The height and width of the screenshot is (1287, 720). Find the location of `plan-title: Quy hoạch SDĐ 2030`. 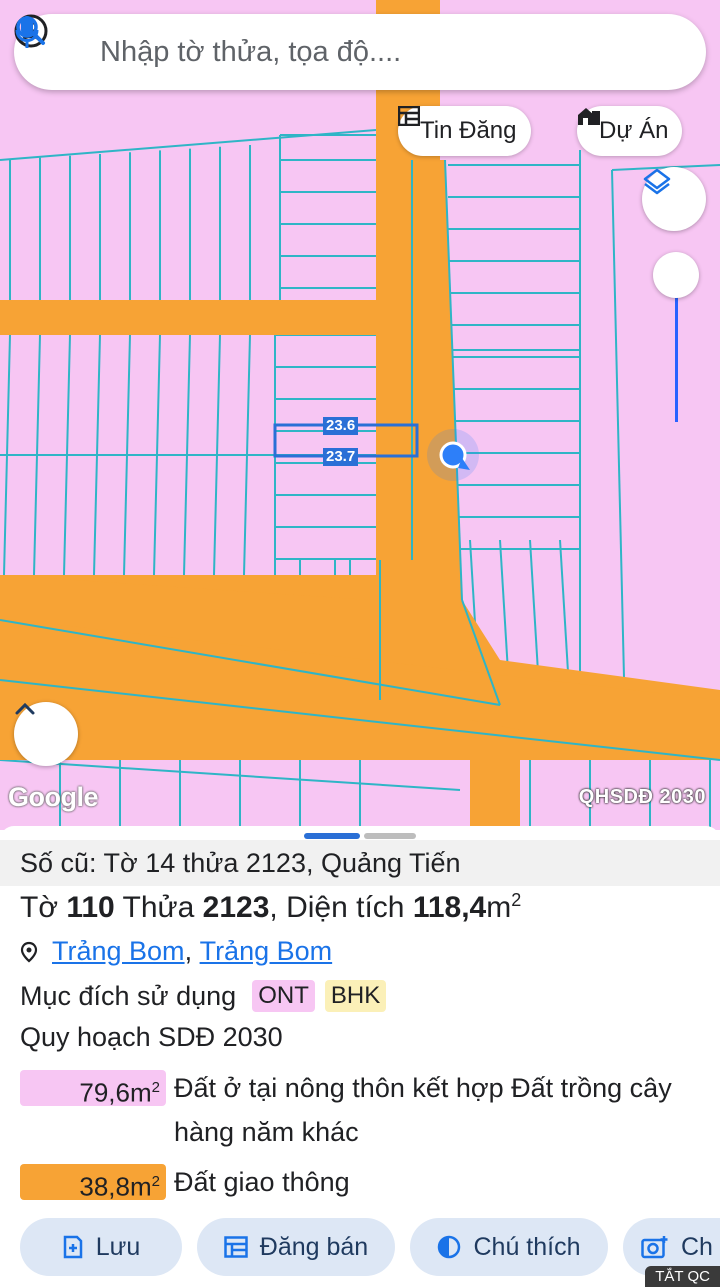

plan-title: Quy hoạch SDĐ 2030 is located at coordinates (151, 1037).